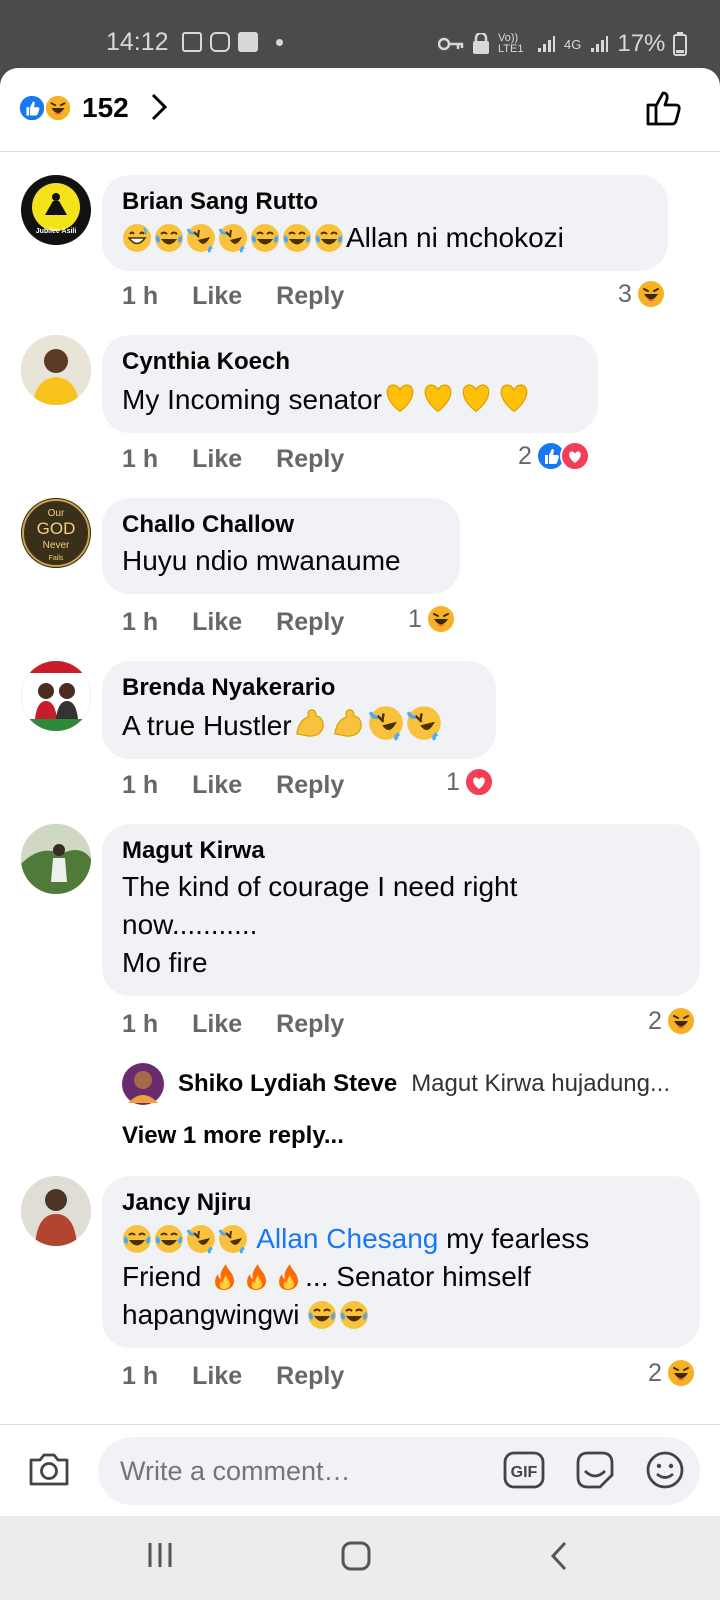  Describe the element at coordinates (137, 238) in the screenshot. I see `grin-emoji-icon` at that location.